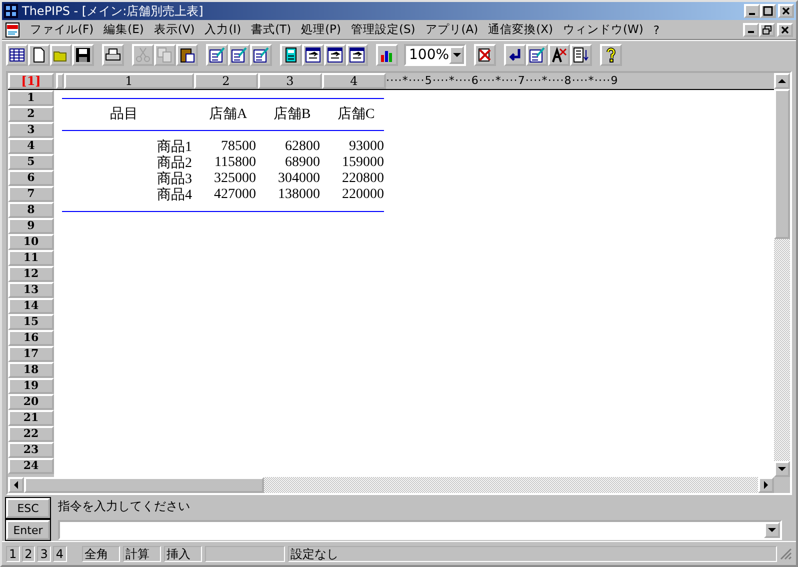 Image resolution: width=798 pixels, height=567 pixels. What do you see at coordinates (782, 469) in the screenshot?
I see `scroll-down-button` at bounding box center [782, 469].